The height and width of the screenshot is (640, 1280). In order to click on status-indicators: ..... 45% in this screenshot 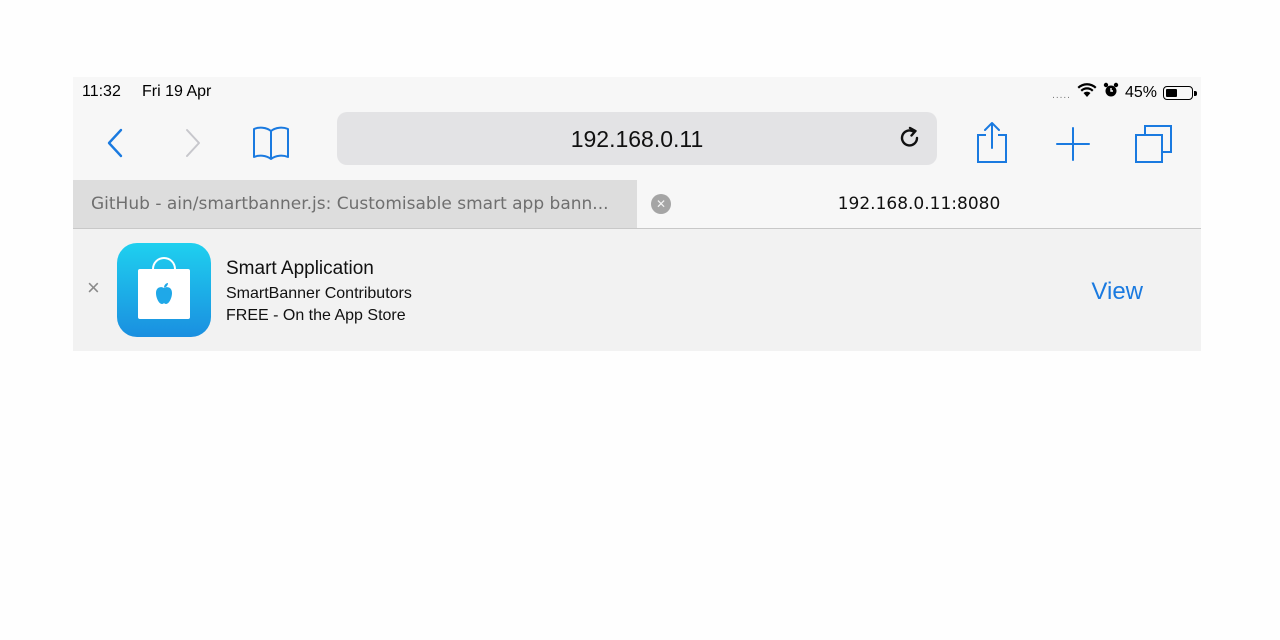, I will do `click(1124, 92)`.